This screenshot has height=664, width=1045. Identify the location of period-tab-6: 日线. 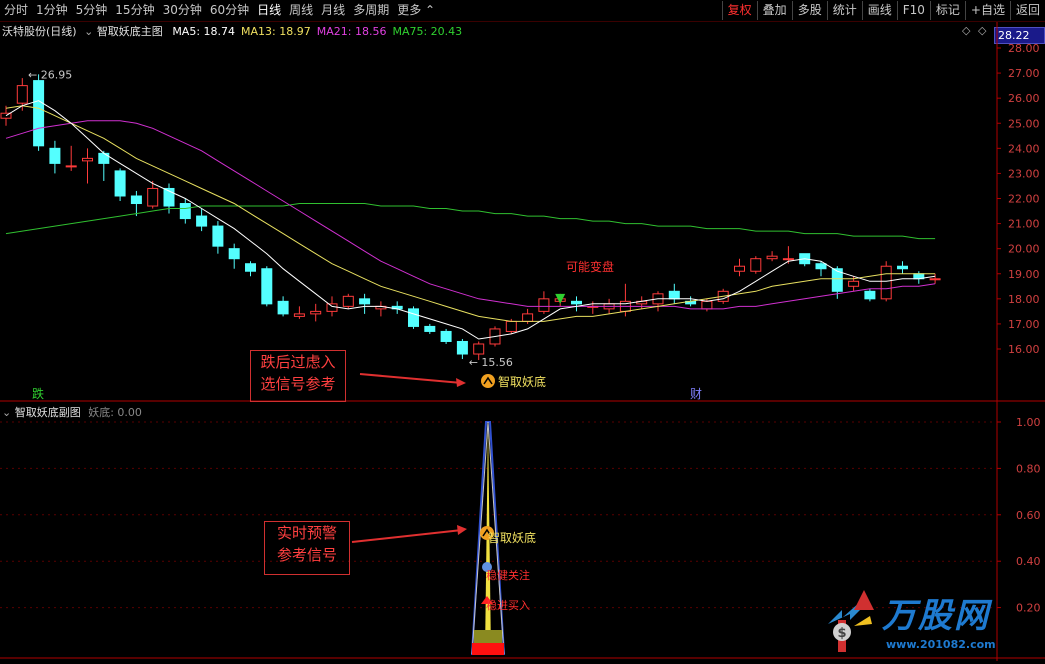
(269, 10).